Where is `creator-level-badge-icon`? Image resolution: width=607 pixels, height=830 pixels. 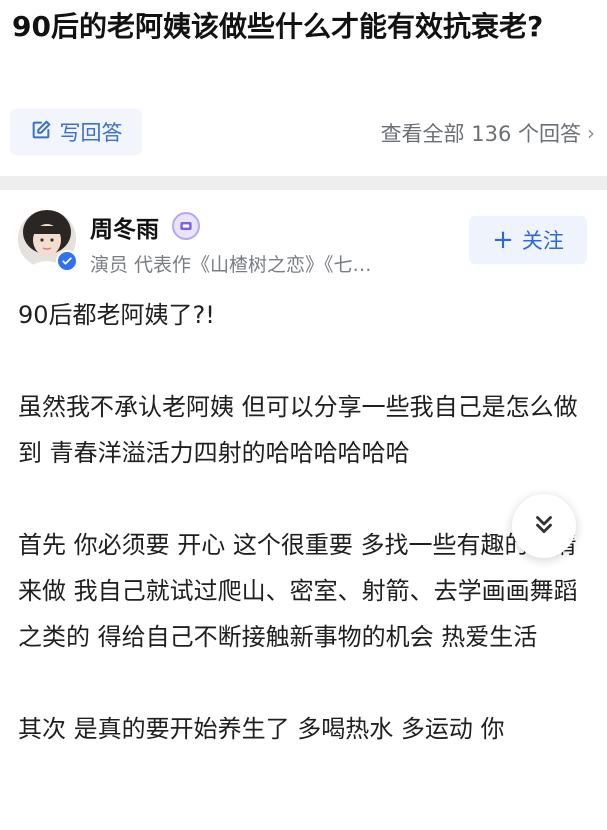
creator-level-badge-icon is located at coordinates (186, 226).